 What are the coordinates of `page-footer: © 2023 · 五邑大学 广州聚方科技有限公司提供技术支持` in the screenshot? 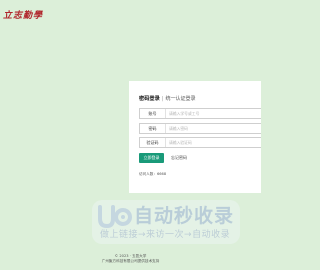 It's located at (130, 259).